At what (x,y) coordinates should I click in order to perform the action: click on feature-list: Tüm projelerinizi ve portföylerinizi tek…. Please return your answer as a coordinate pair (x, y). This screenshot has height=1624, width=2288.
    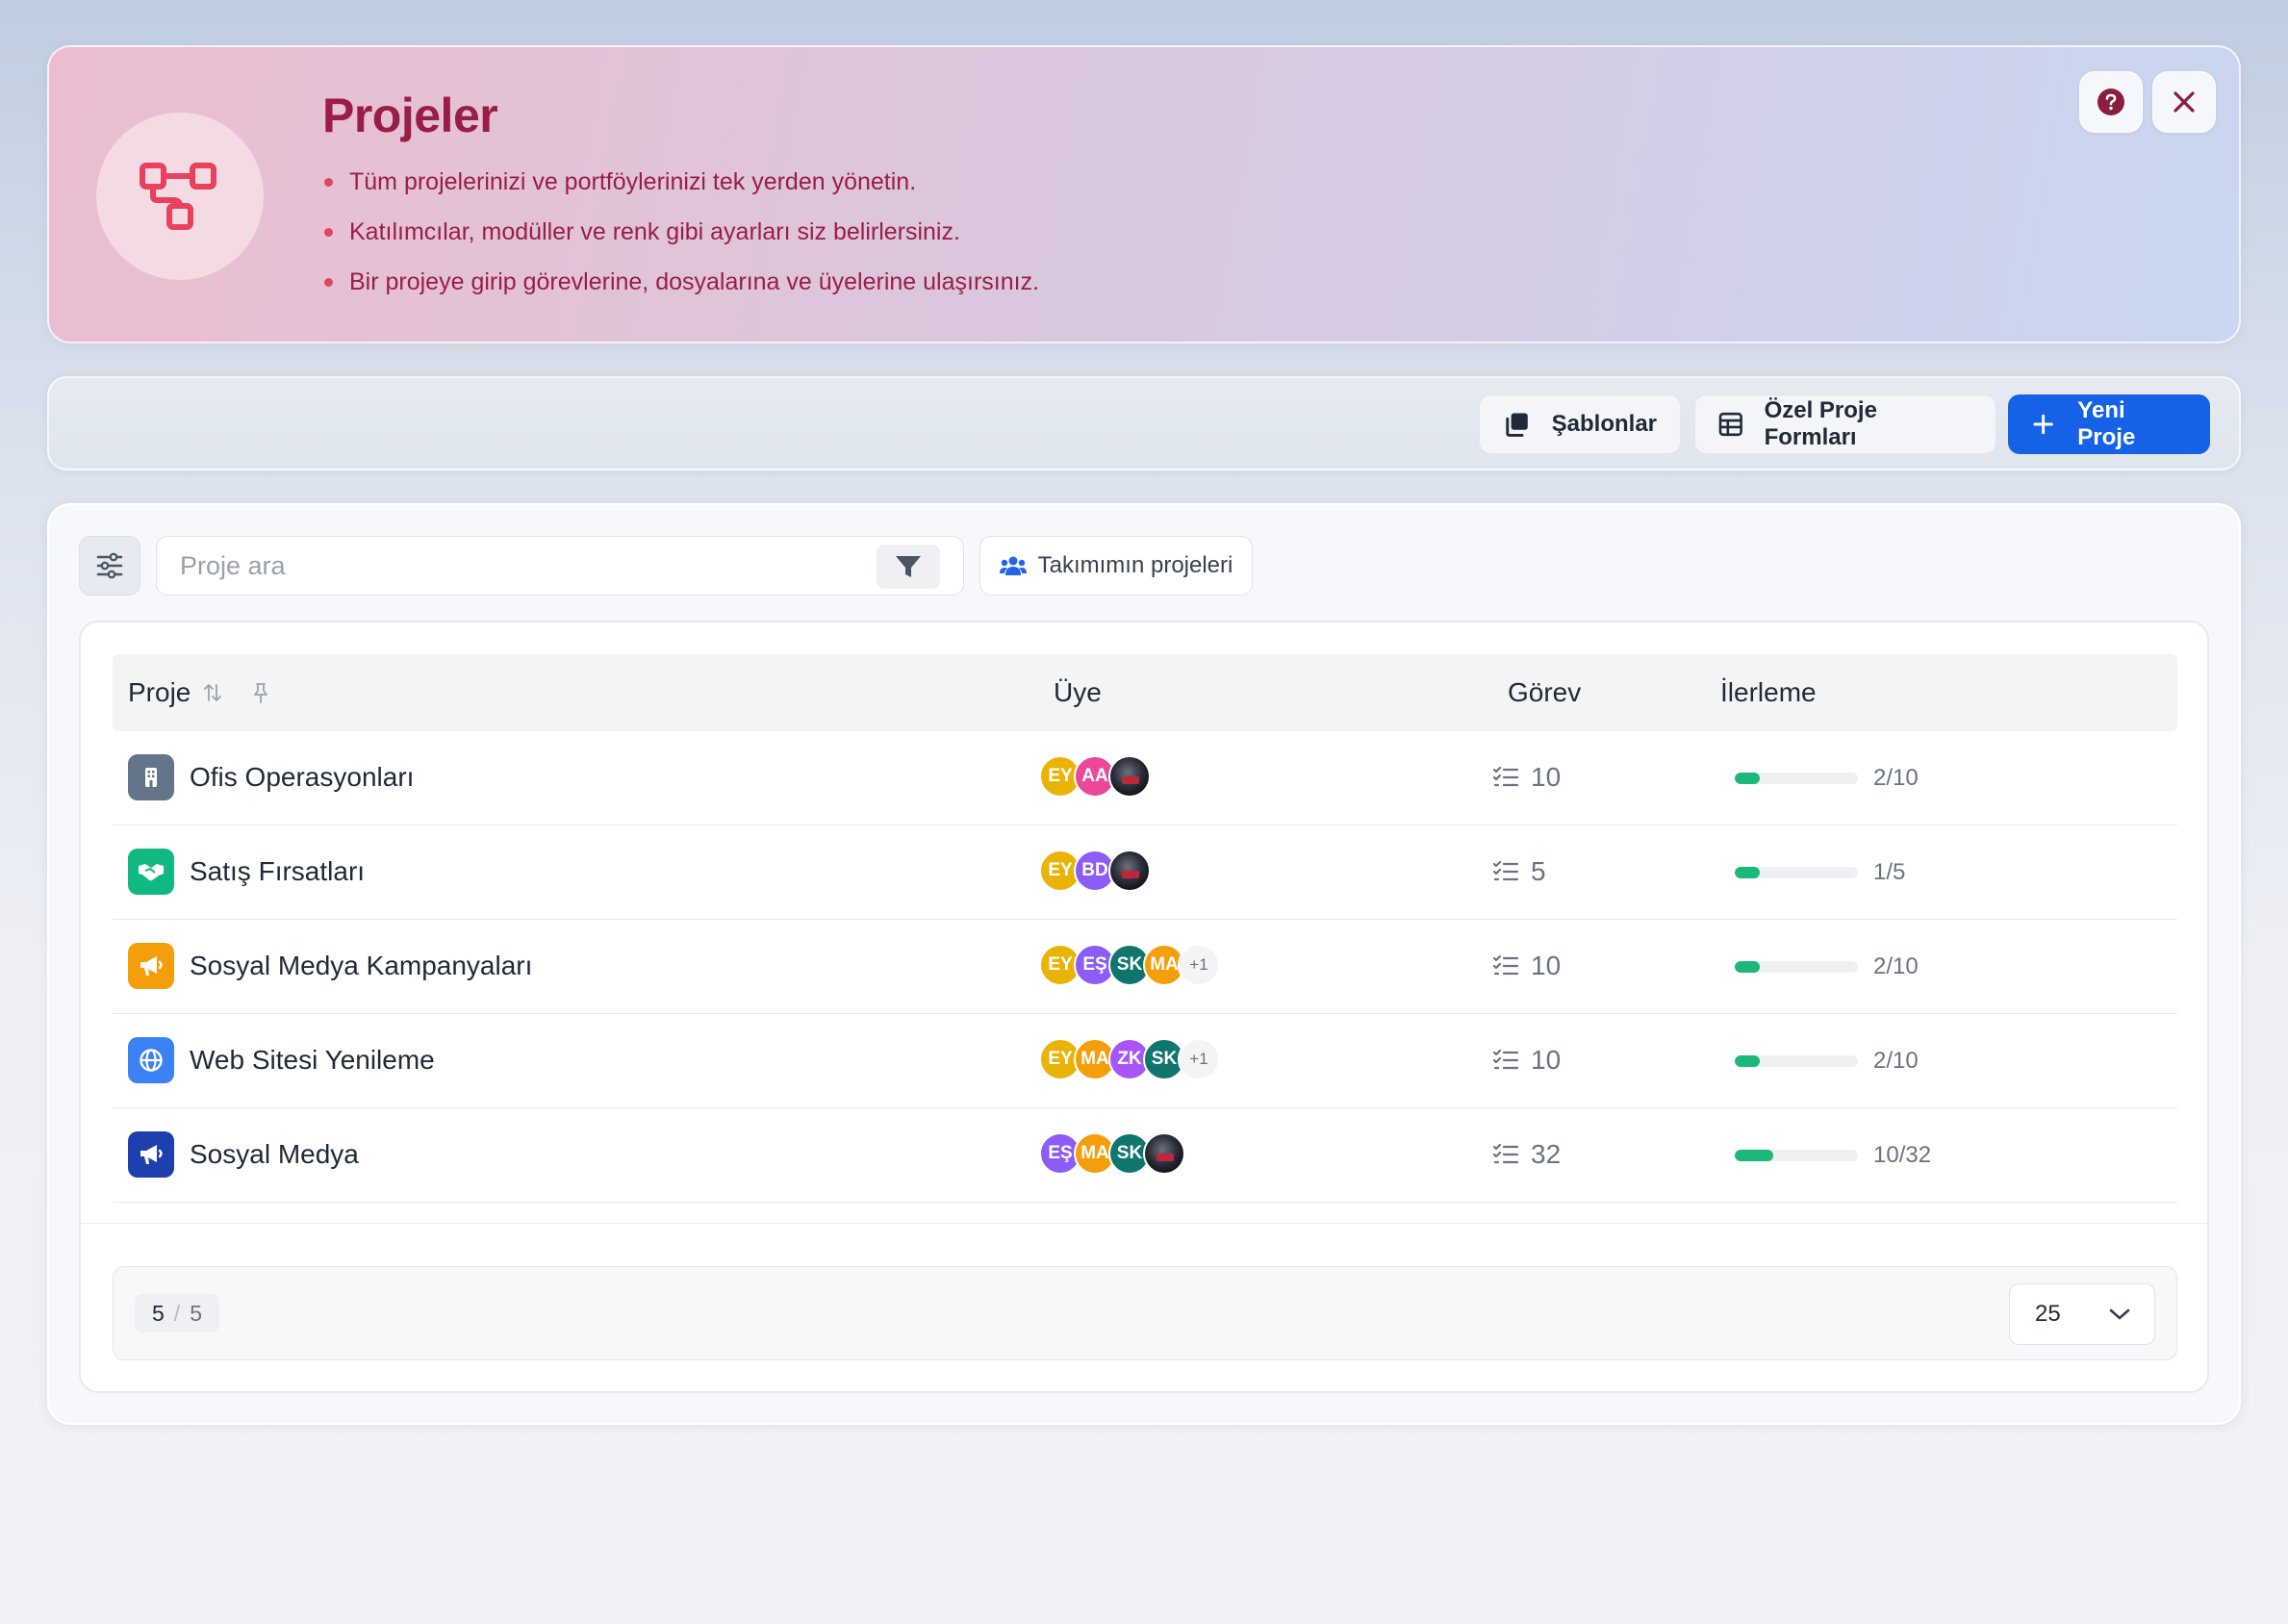
    Looking at the image, I should click on (680, 242).